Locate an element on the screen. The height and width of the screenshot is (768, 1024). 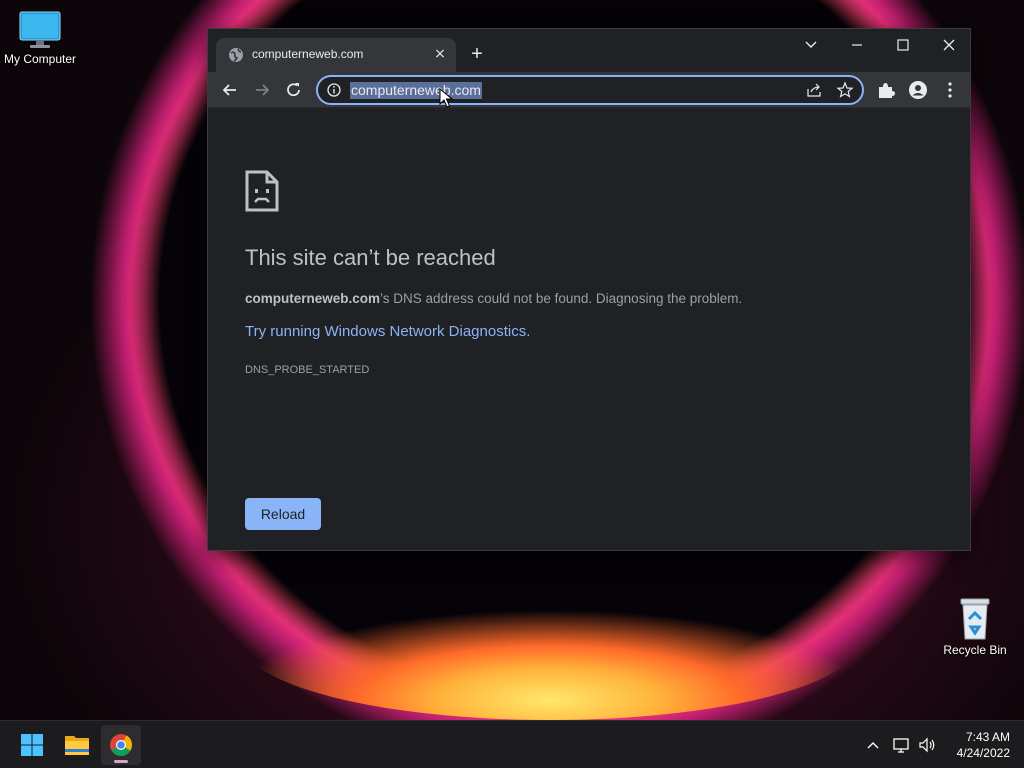
reload-button: Reload is located at coordinates (283, 514).